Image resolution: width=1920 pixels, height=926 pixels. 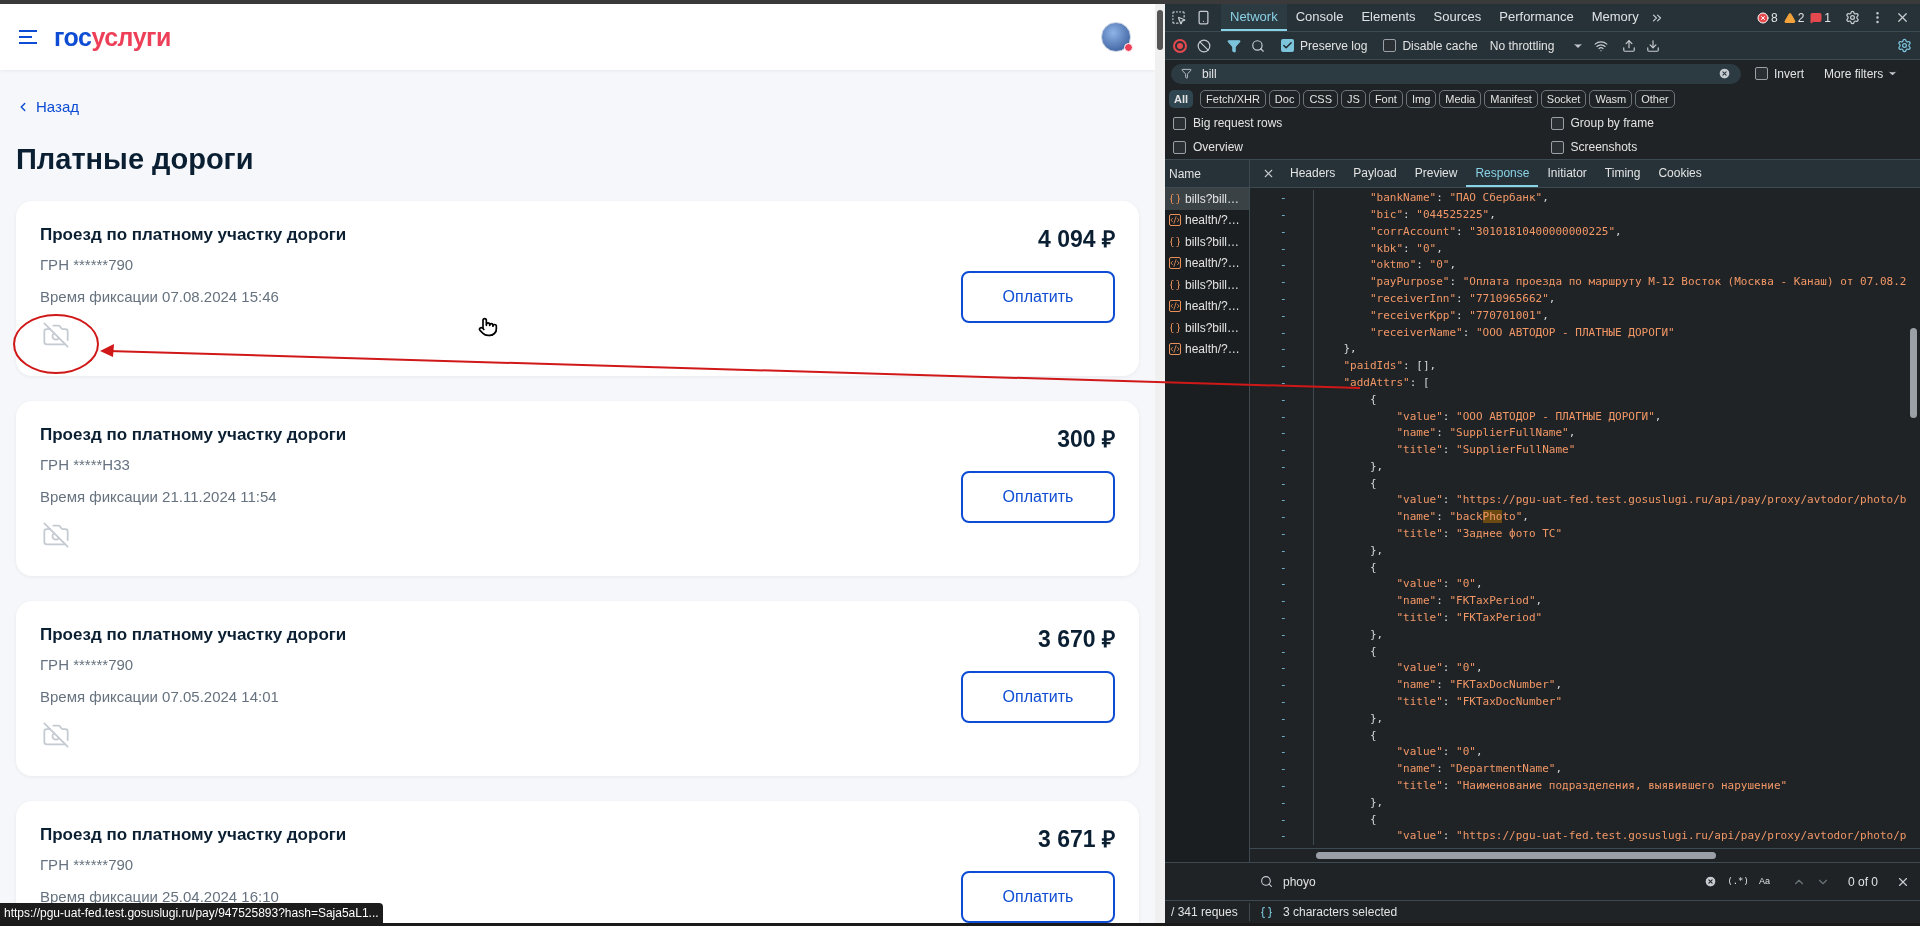 What do you see at coordinates (1489, 881) in the screenshot?
I see `search-field: phoyo` at bounding box center [1489, 881].